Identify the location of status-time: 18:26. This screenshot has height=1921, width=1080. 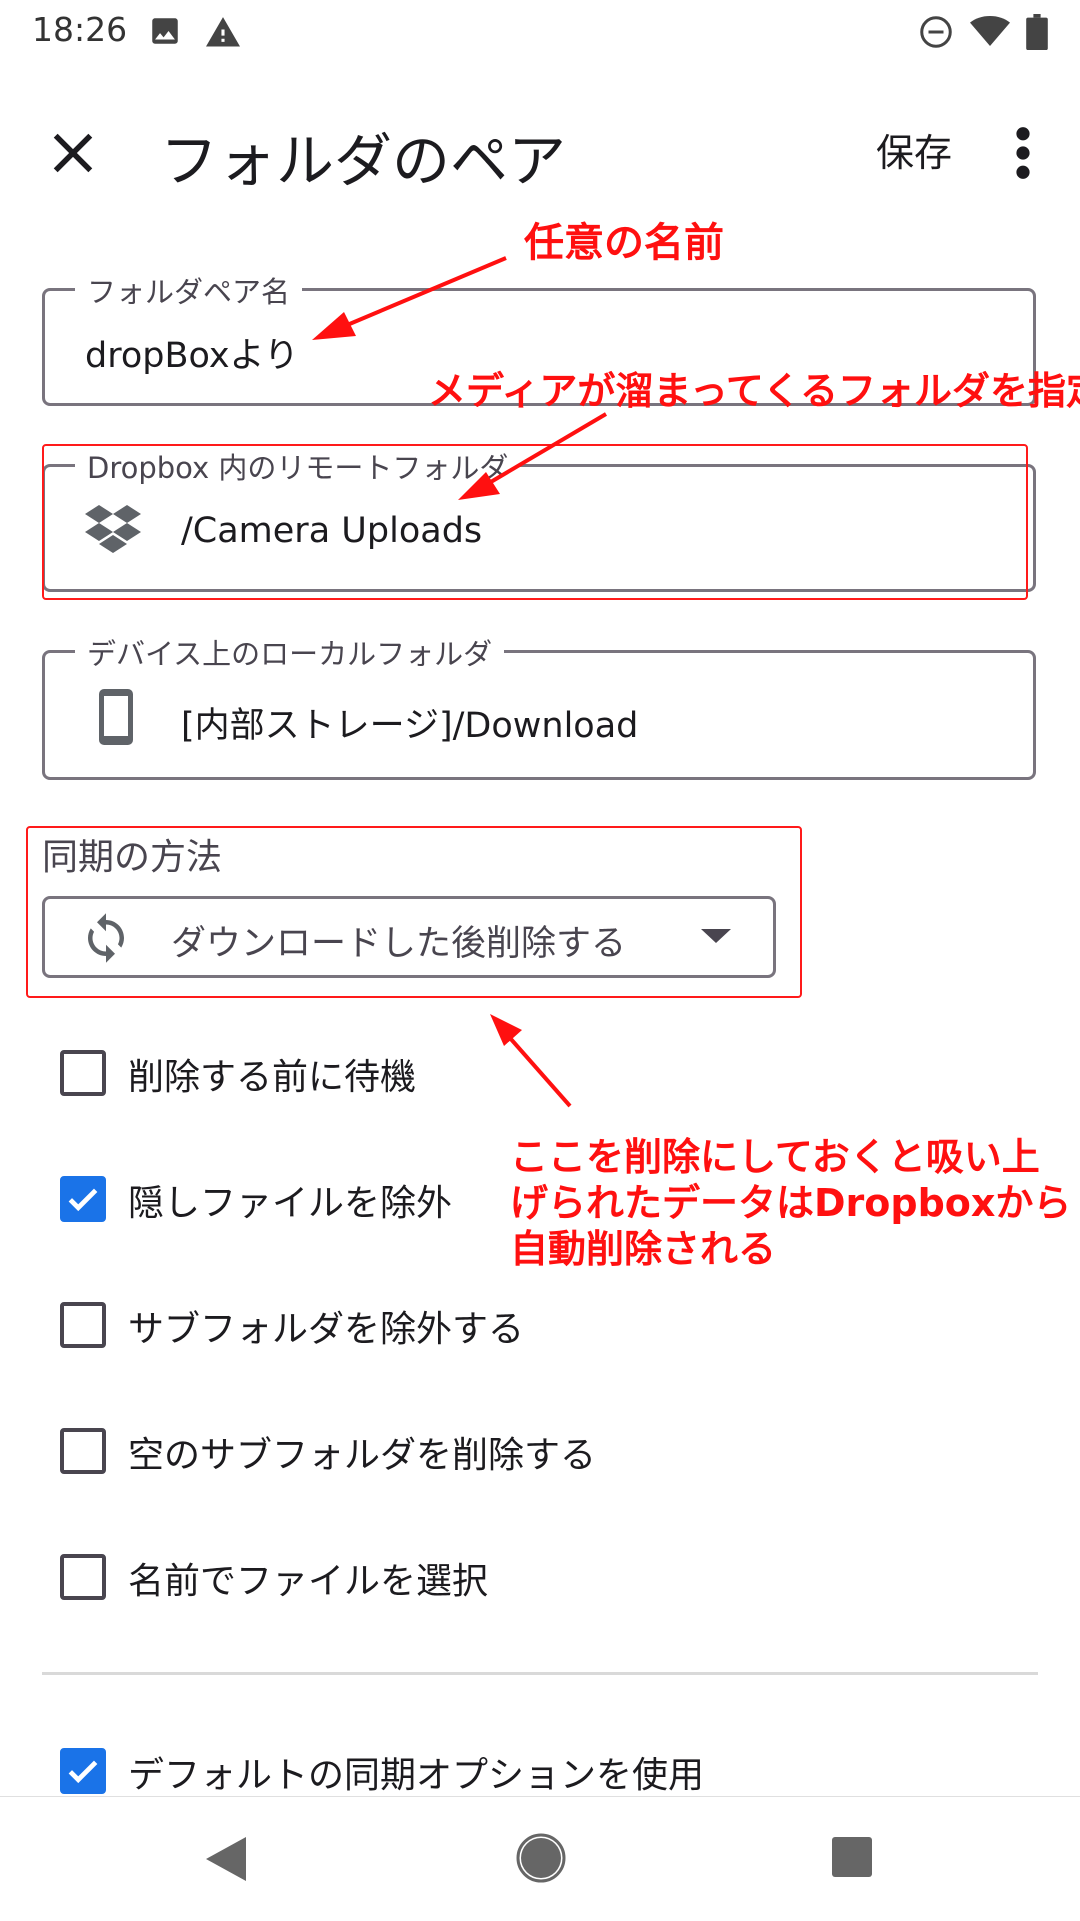
(80, 29).